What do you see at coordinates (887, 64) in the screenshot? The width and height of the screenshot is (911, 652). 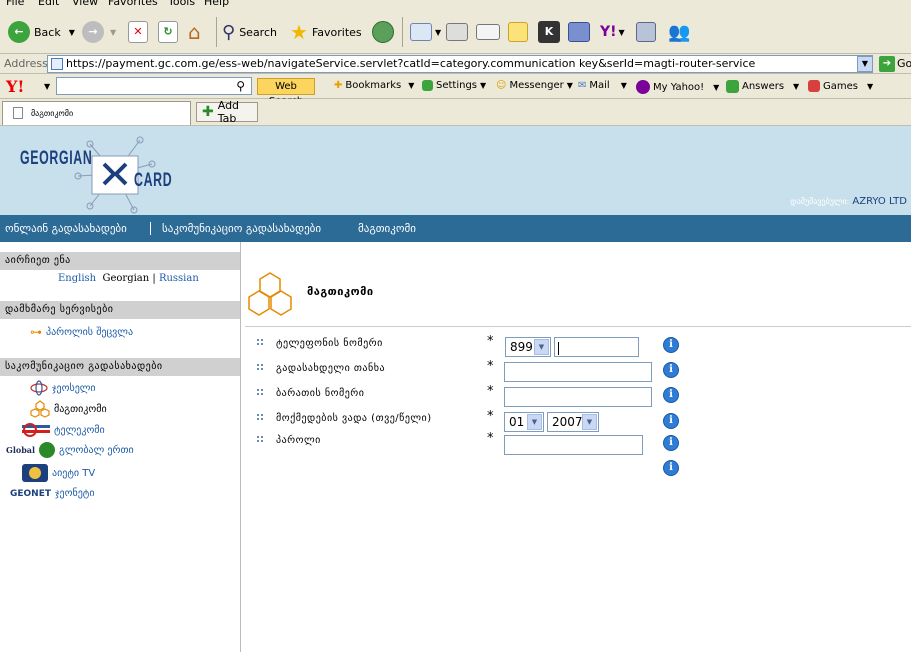 I see `go-button: ➔` at bounding box center [887, 64].